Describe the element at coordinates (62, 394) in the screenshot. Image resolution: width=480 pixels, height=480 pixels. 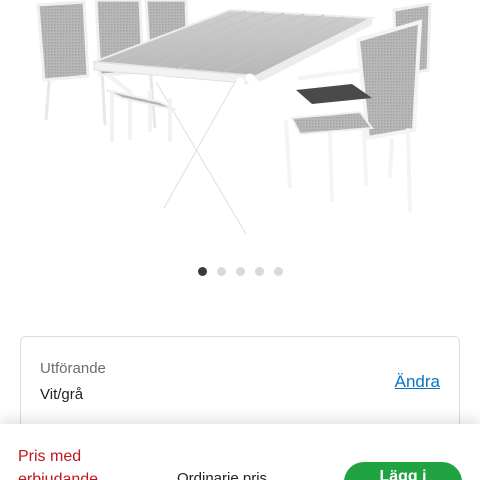
I see `variant-value: Vit/grå` at that location.